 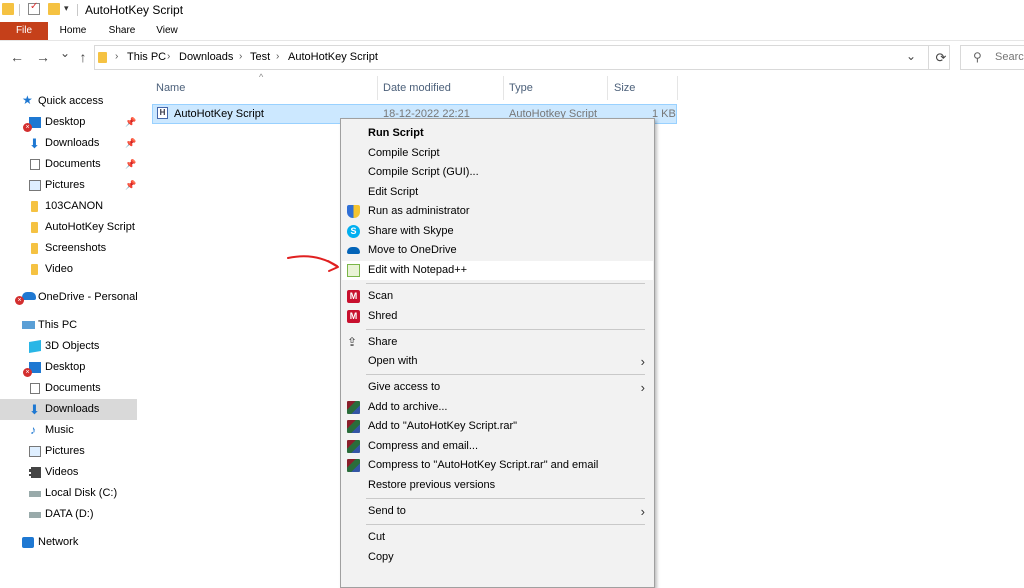 What do you see at coordinates (1009, 57) in the screenshot?
I see `search-input` at bounding box center [1009, 57].